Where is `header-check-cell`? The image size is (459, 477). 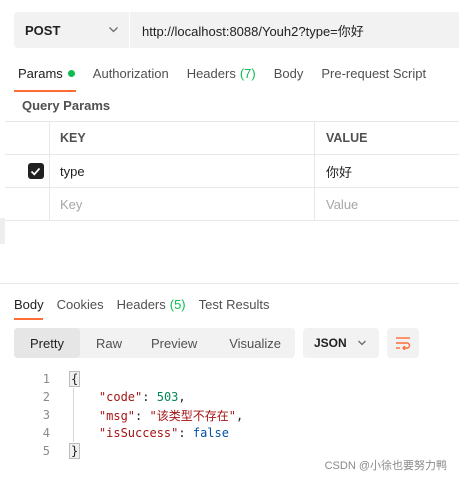 header-check-cell is located at coordinates (27, 138).